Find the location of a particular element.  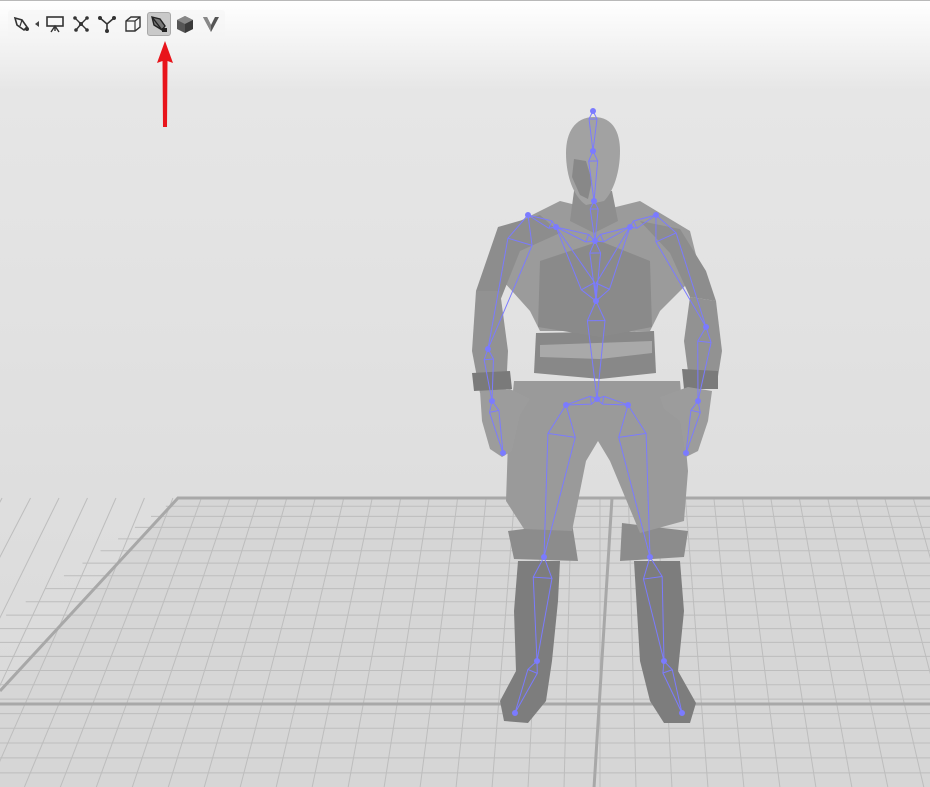

wireframe-cube-icon is located at coordinates (133, 24).